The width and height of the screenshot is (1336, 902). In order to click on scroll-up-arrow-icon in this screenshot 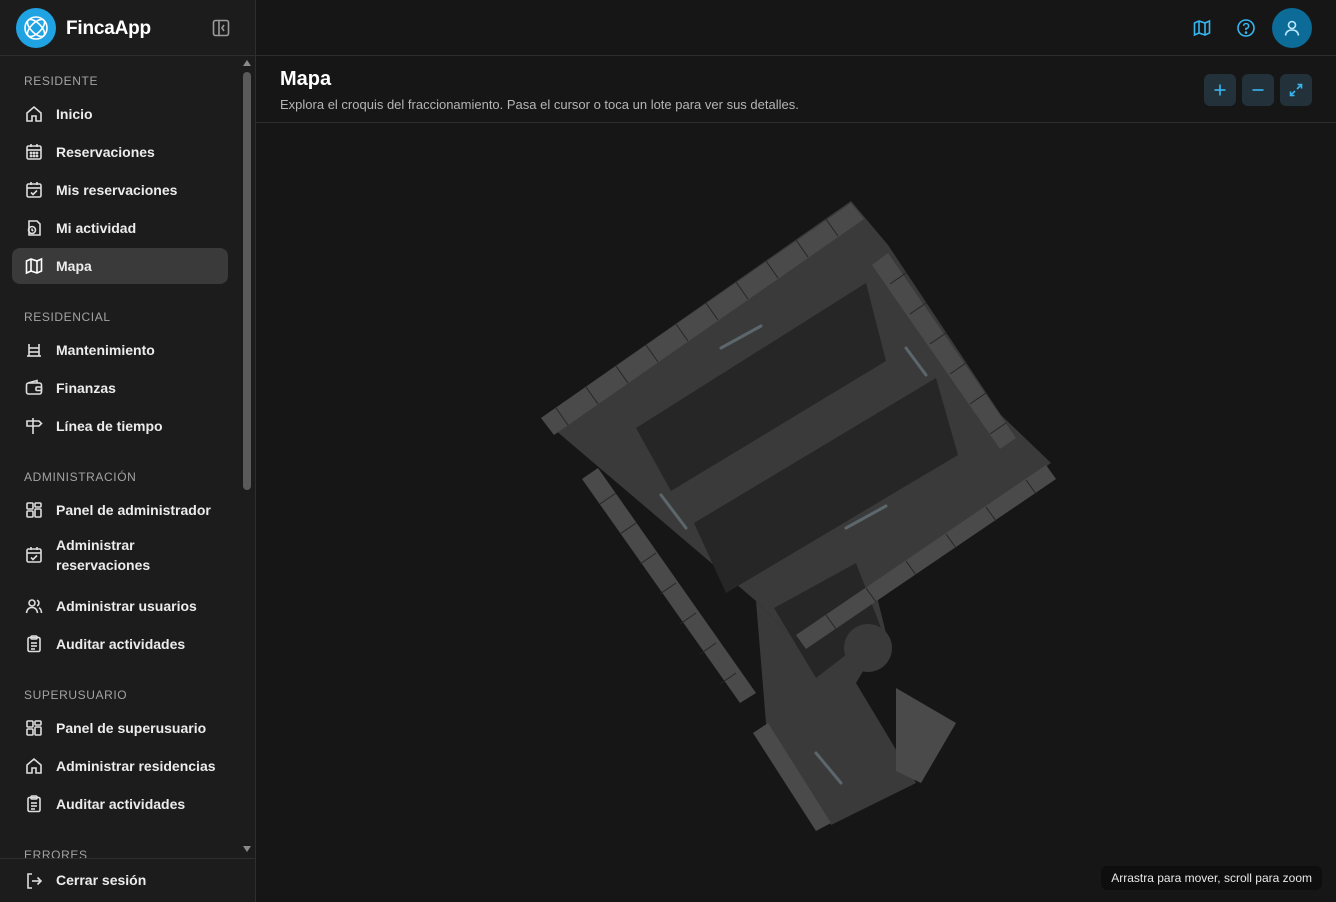, I will do `click(247, 63)`.